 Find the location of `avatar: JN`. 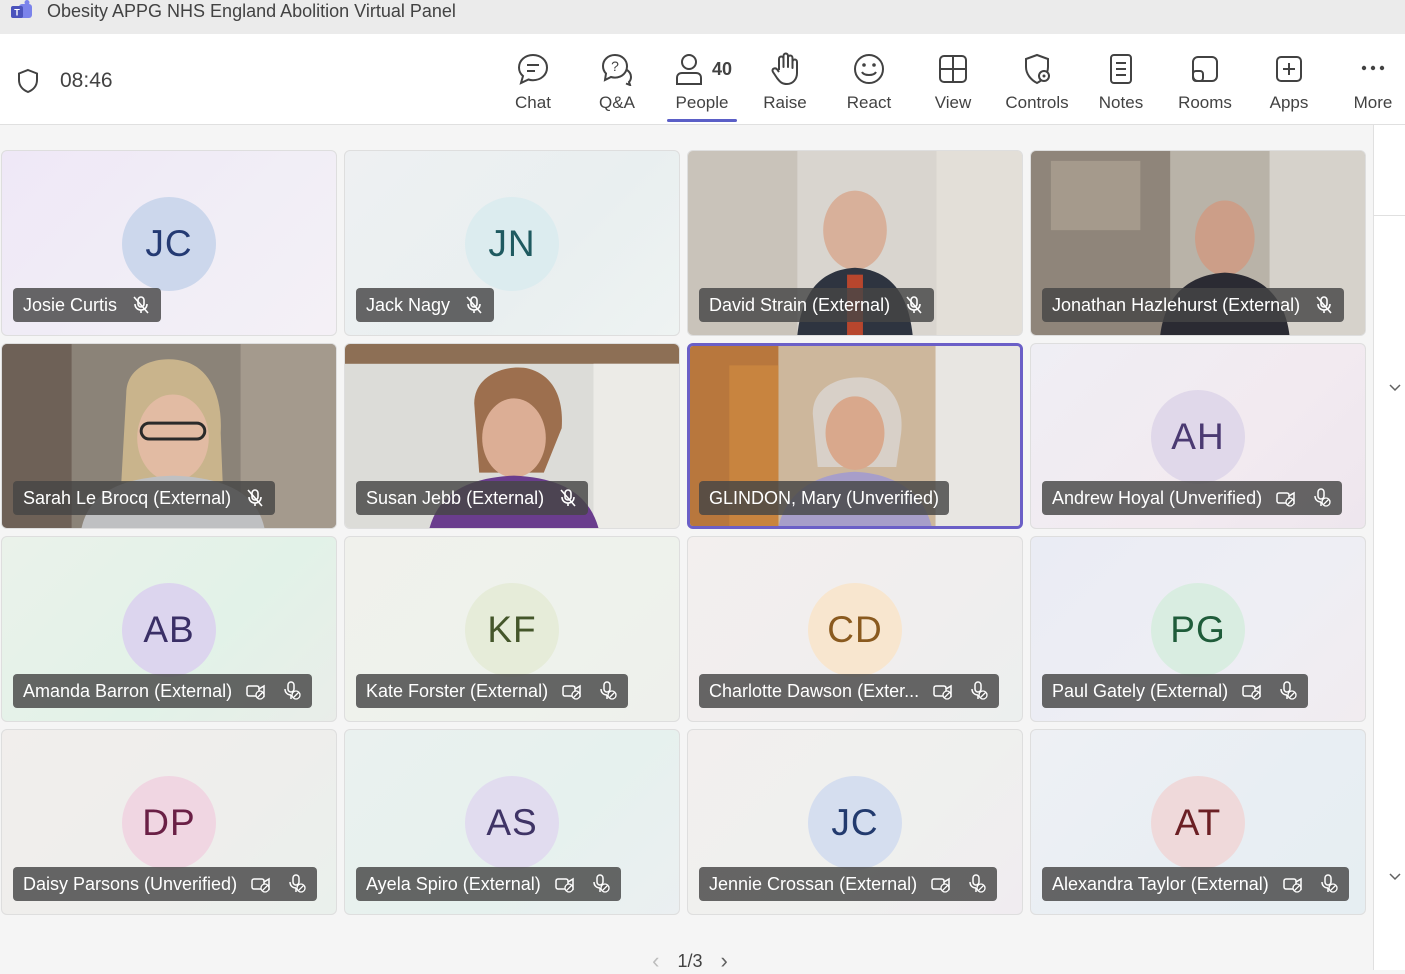

avatar: JN is located at coordinates (512, 244).